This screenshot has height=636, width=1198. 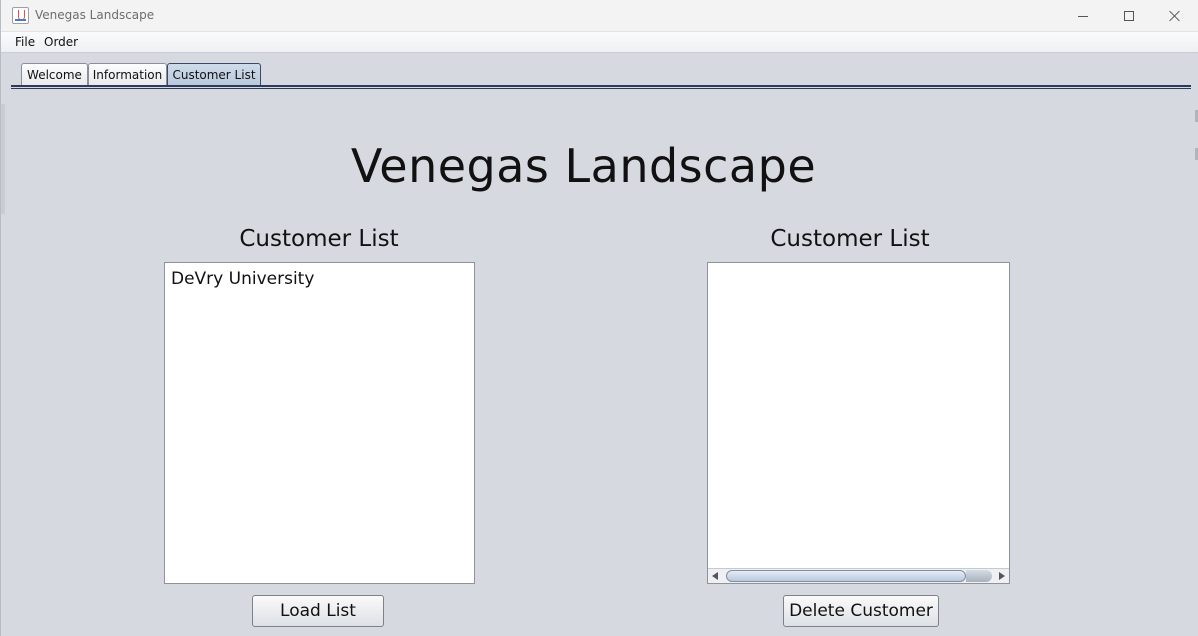 I want to click on list-item: DeVry University, so click(x=242, y=279).